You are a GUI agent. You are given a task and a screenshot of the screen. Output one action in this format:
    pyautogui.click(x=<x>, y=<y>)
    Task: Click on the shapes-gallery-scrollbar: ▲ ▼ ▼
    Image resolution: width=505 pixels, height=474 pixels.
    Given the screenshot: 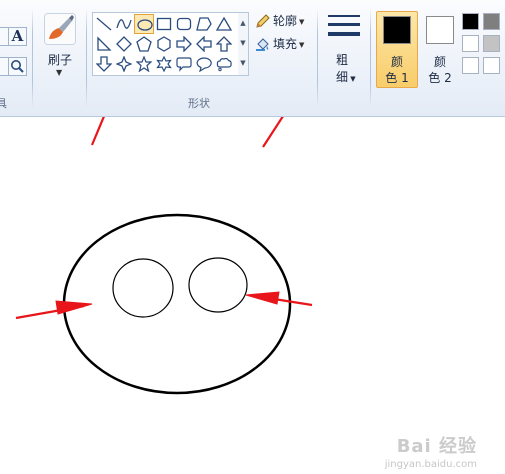 What is the action you would take?
    pyautogui.click(x=243, y=44)
    